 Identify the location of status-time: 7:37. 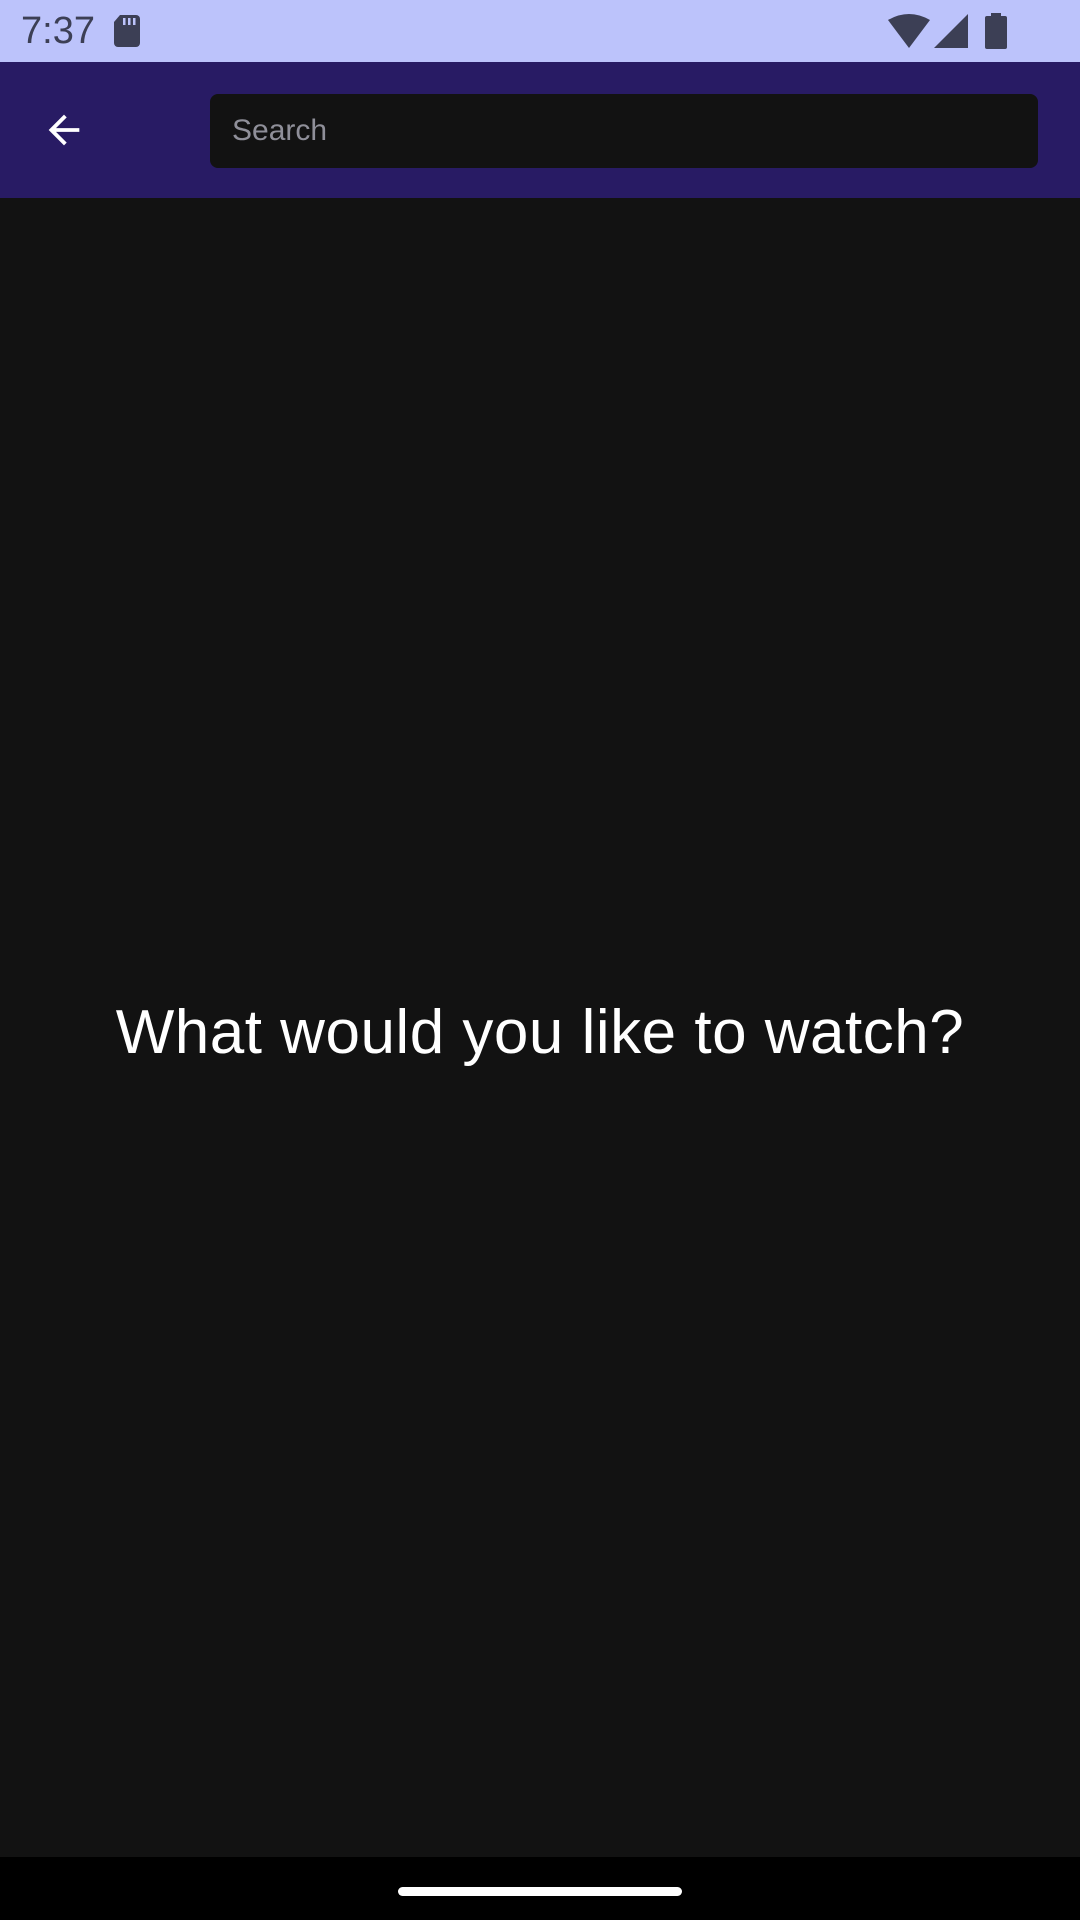
(58, 31).